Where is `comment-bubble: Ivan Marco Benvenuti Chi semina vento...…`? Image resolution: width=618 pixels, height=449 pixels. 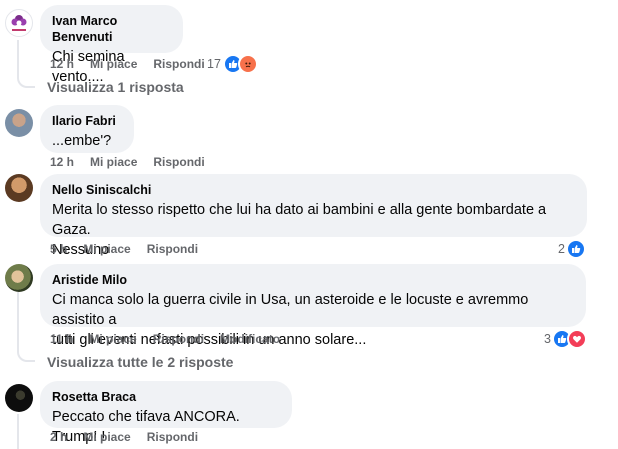
comment-bubble: Ivan Marco Benvenuti Chi semina vento...… is located at coordinates (111, 45).